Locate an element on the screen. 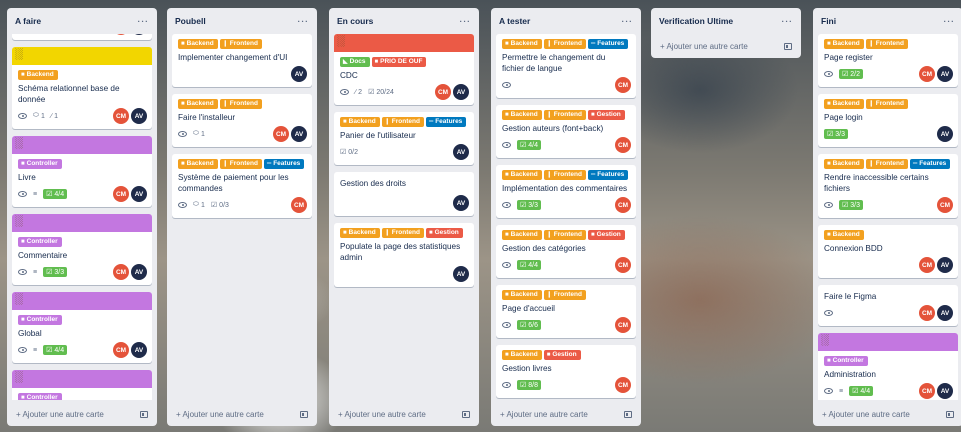 This screenshot has width=961, height=432. card: ░ ■ Controller Livre ≡ ☑ 4/4 CM AV is located at coordinates (82, 171).